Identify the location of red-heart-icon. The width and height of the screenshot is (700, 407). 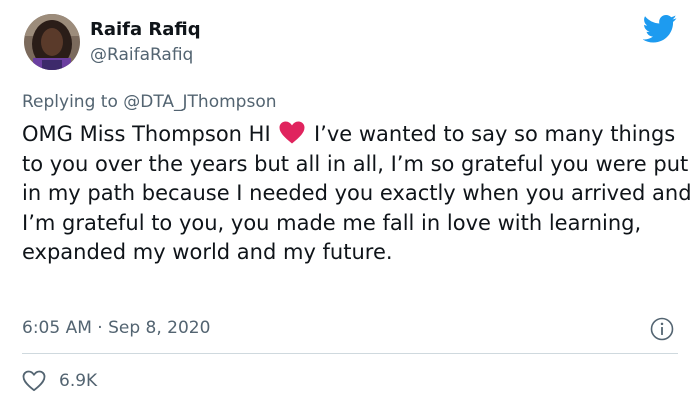
(292, 132).